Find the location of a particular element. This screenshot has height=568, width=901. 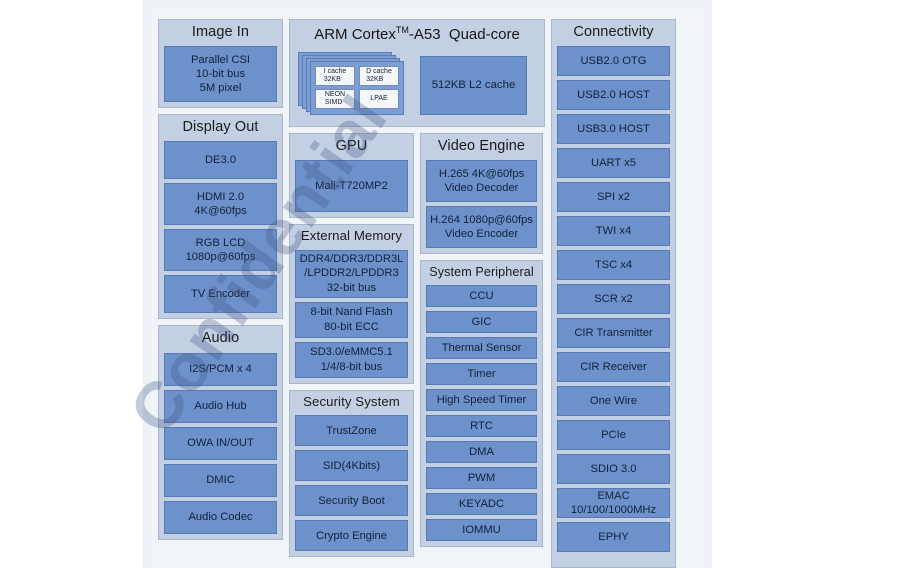

block-cir-transmitter: CIR Transmitter is located at coordinates (613, 333).